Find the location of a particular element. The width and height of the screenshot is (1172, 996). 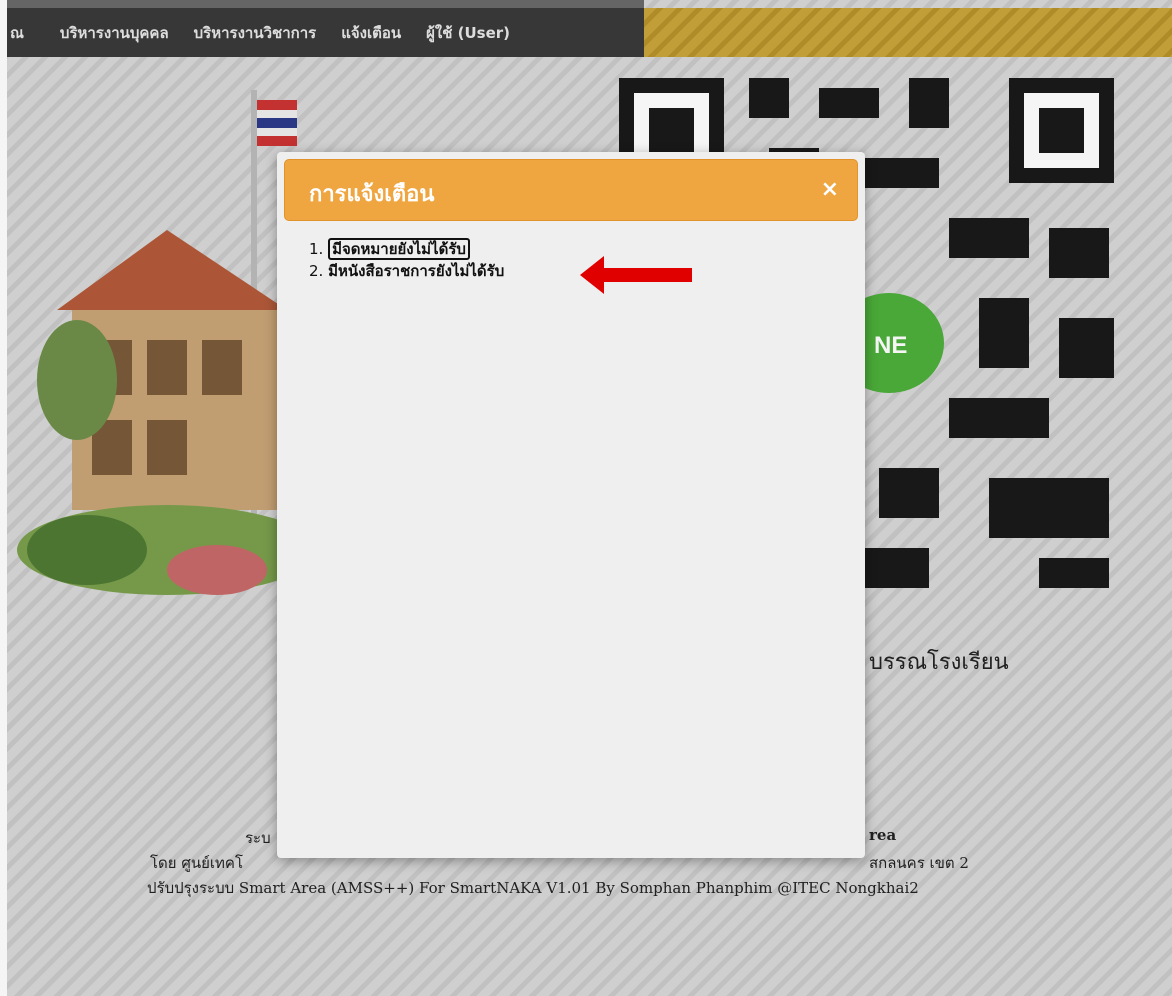

modal-title: การแจ้งเตือน is located at coordinates (372, 194).